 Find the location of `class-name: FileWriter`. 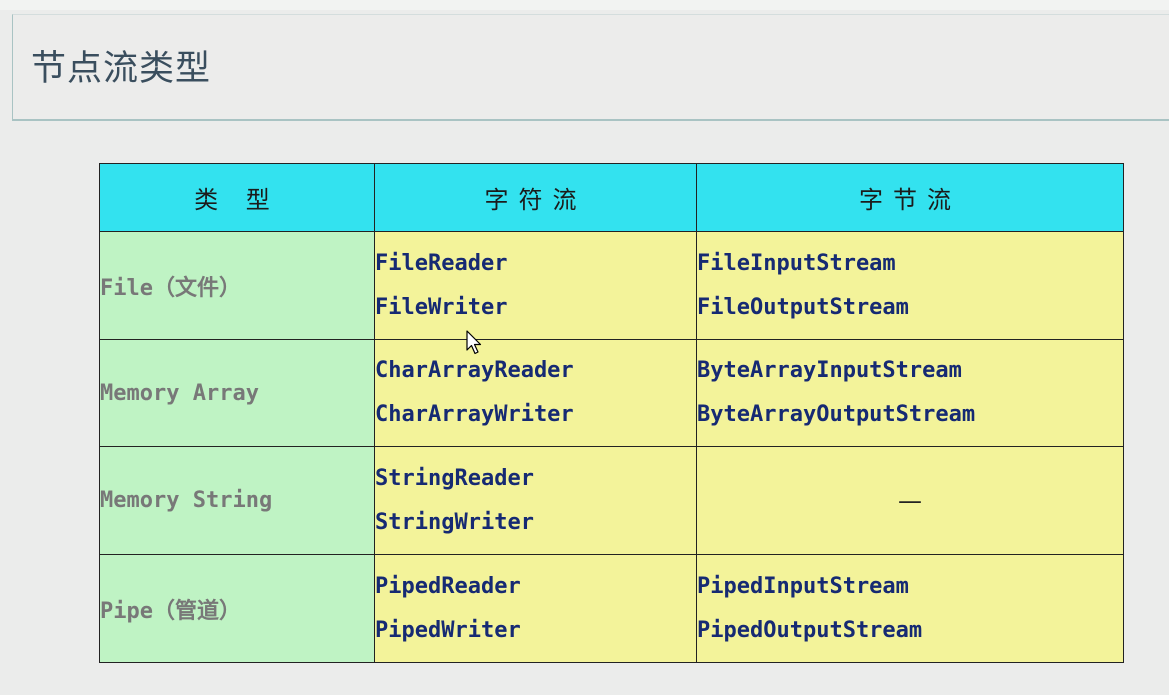

class-name: FileWriter is located at coordinates (441, 307).